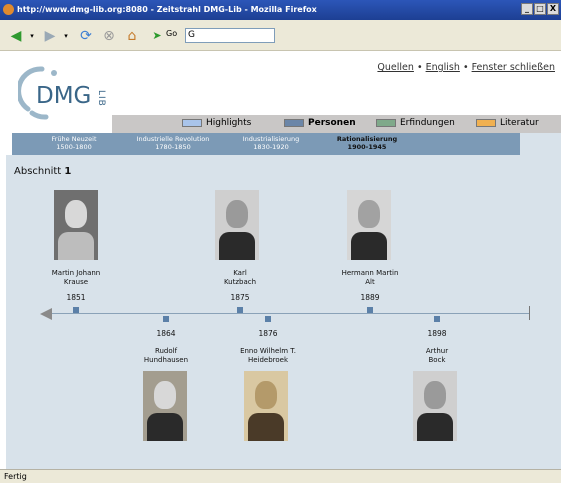 The height and width of the screenshot is (483, 561). Describe the element at coordinates (540, 9) in the screenshot. I see `maximize-button: □` at that location.